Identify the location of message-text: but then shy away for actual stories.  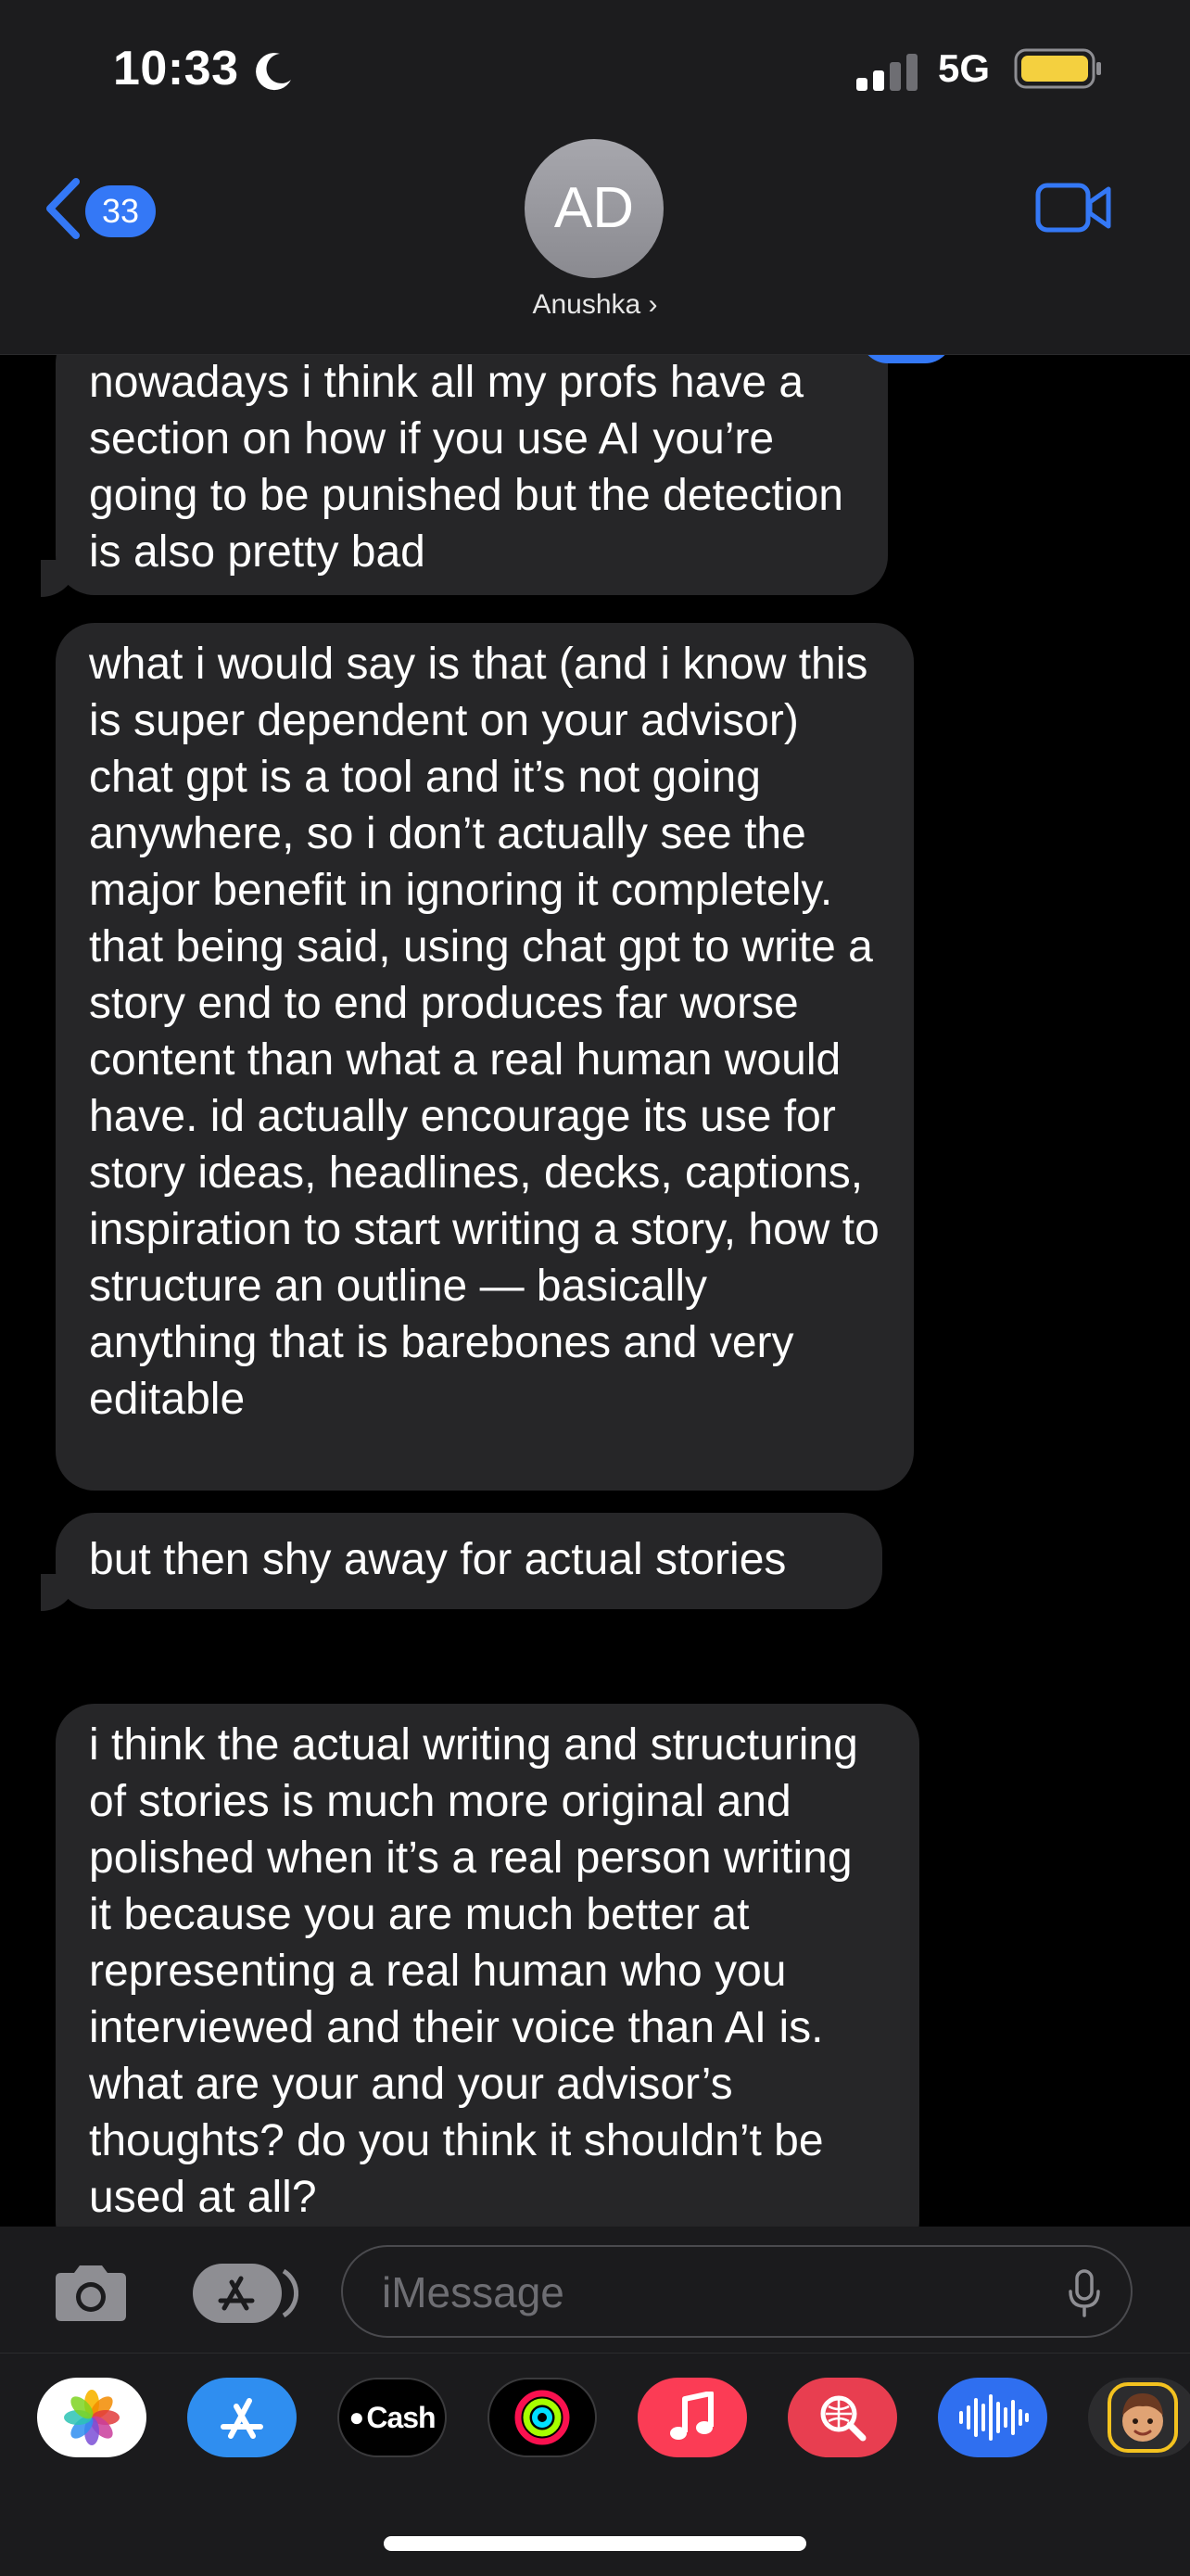
(438, 1559).